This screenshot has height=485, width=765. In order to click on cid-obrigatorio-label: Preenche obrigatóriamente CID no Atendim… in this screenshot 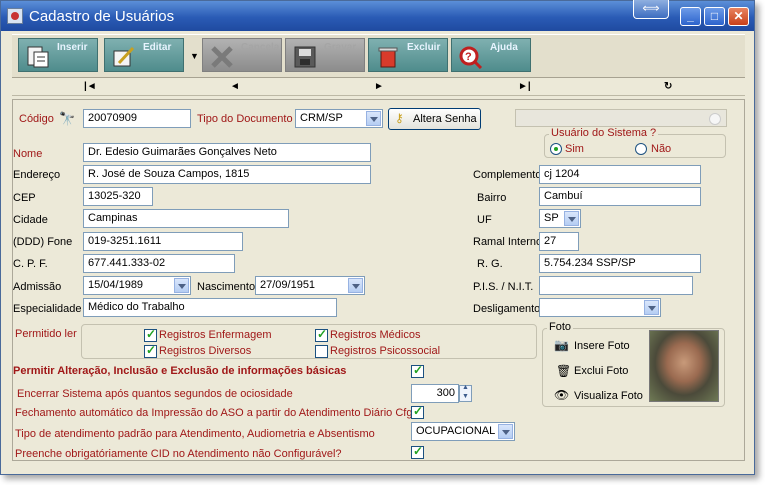, I will do `click(178, 454)`.